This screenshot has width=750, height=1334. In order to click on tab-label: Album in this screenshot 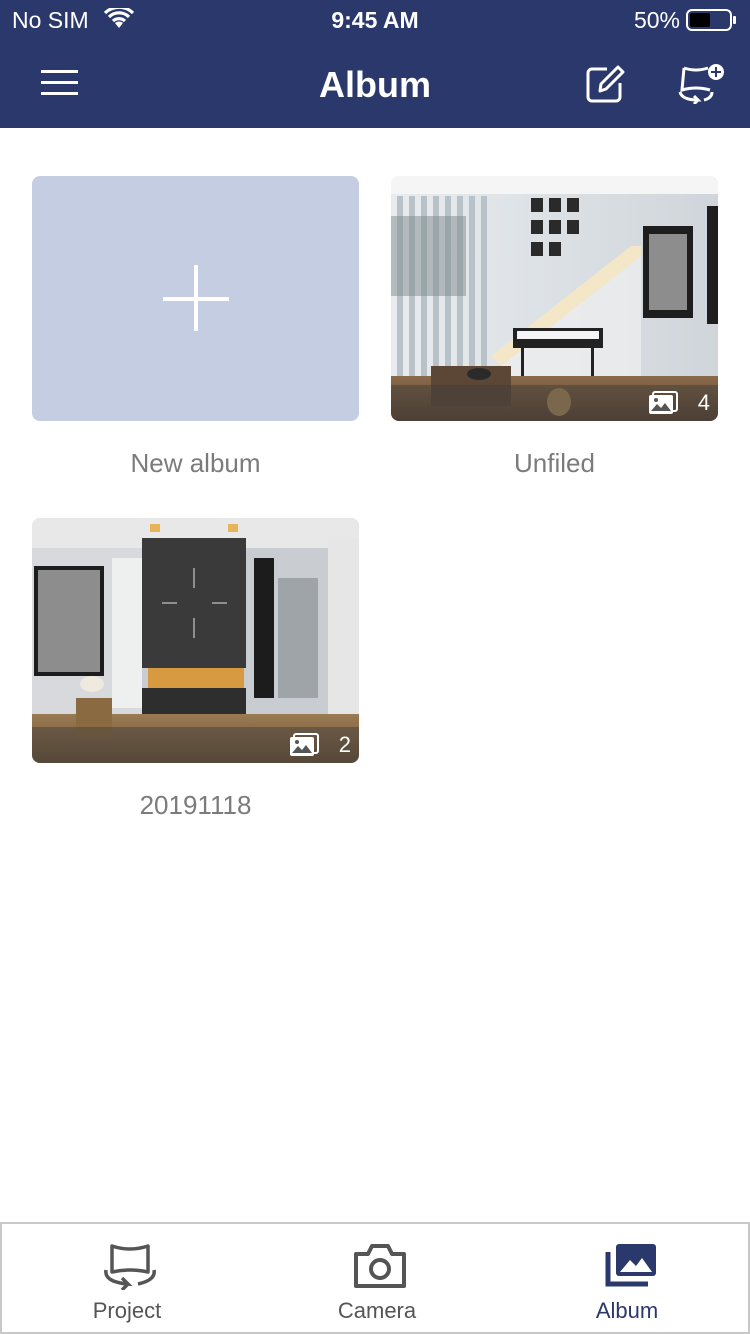, I will do `click(627, 1310)`.